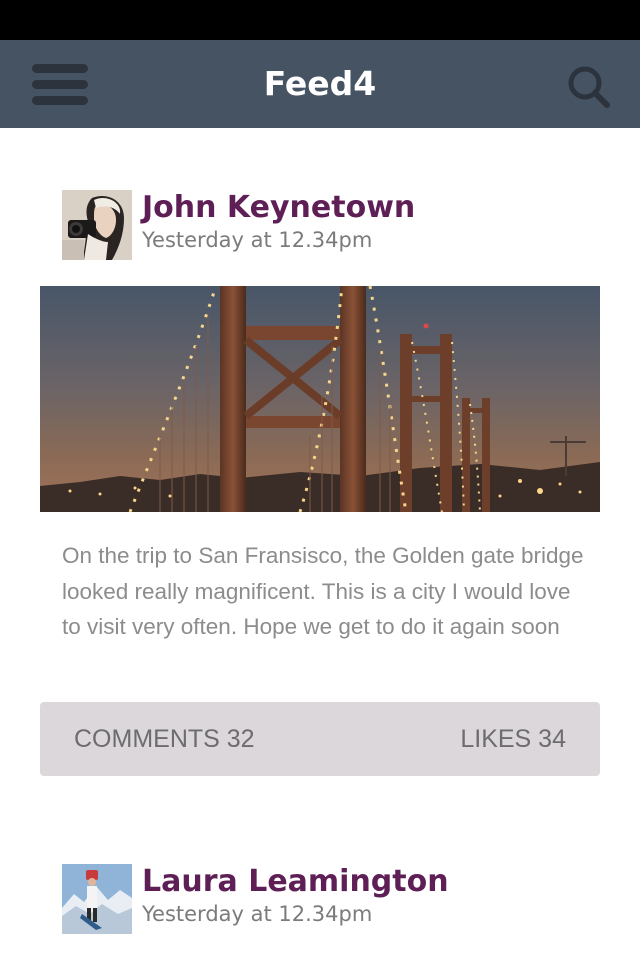  I want to click on comments-button: COMMENTS 32, so click(164, 739).